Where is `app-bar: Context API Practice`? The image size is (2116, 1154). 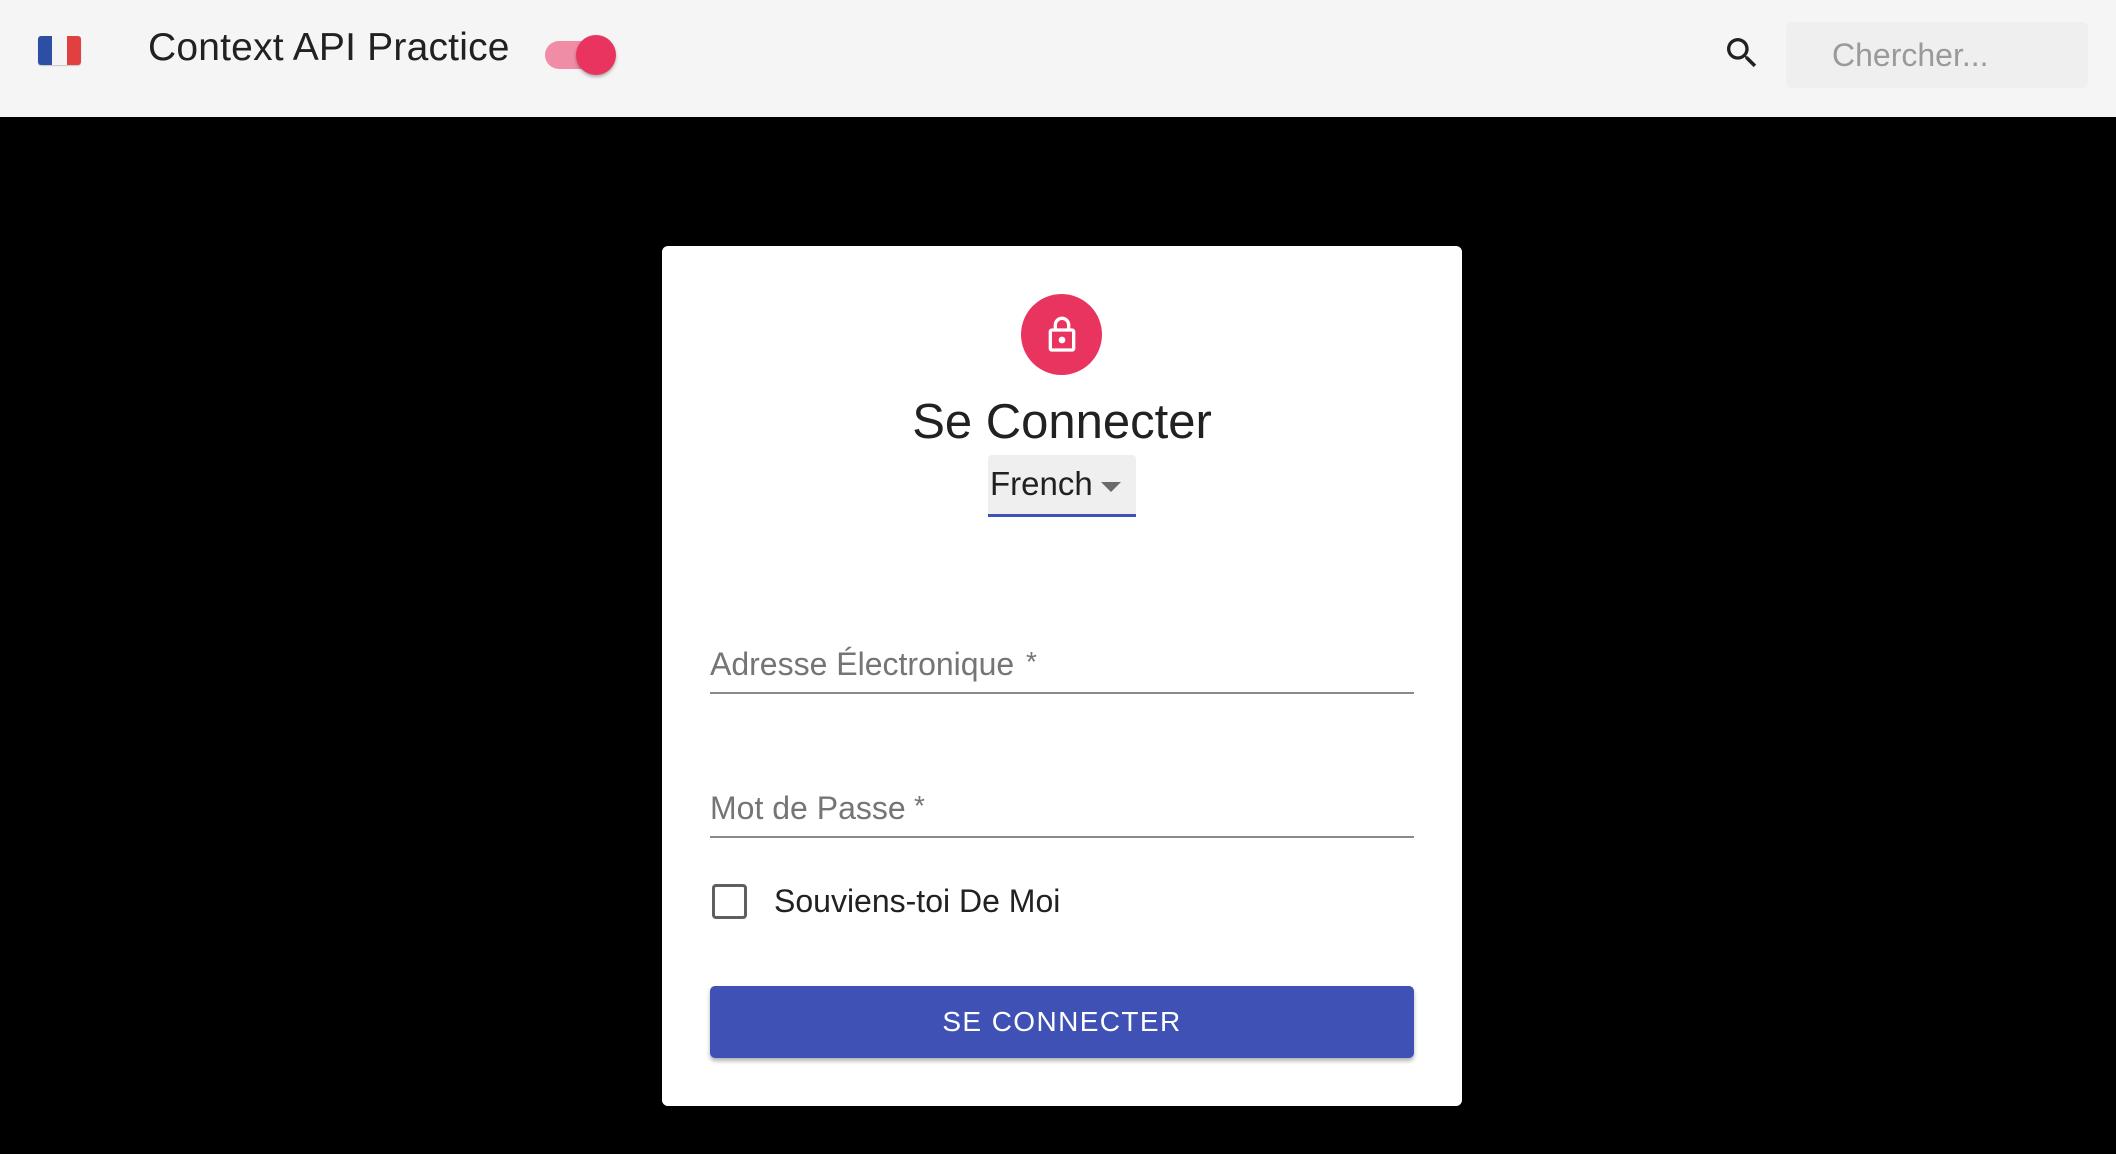
app-bar: Context API Practice is located at coordinates (1058, 58).